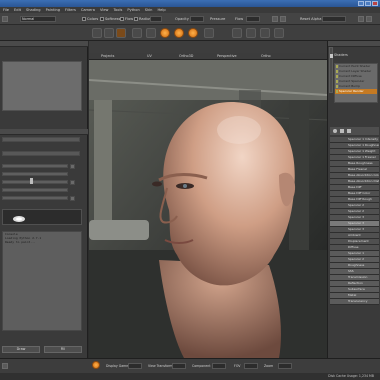 This screenshot has width=380, height=380. Describe the element at coordinates (156, 19) in the screenshot. I see `radius-field` at that location.